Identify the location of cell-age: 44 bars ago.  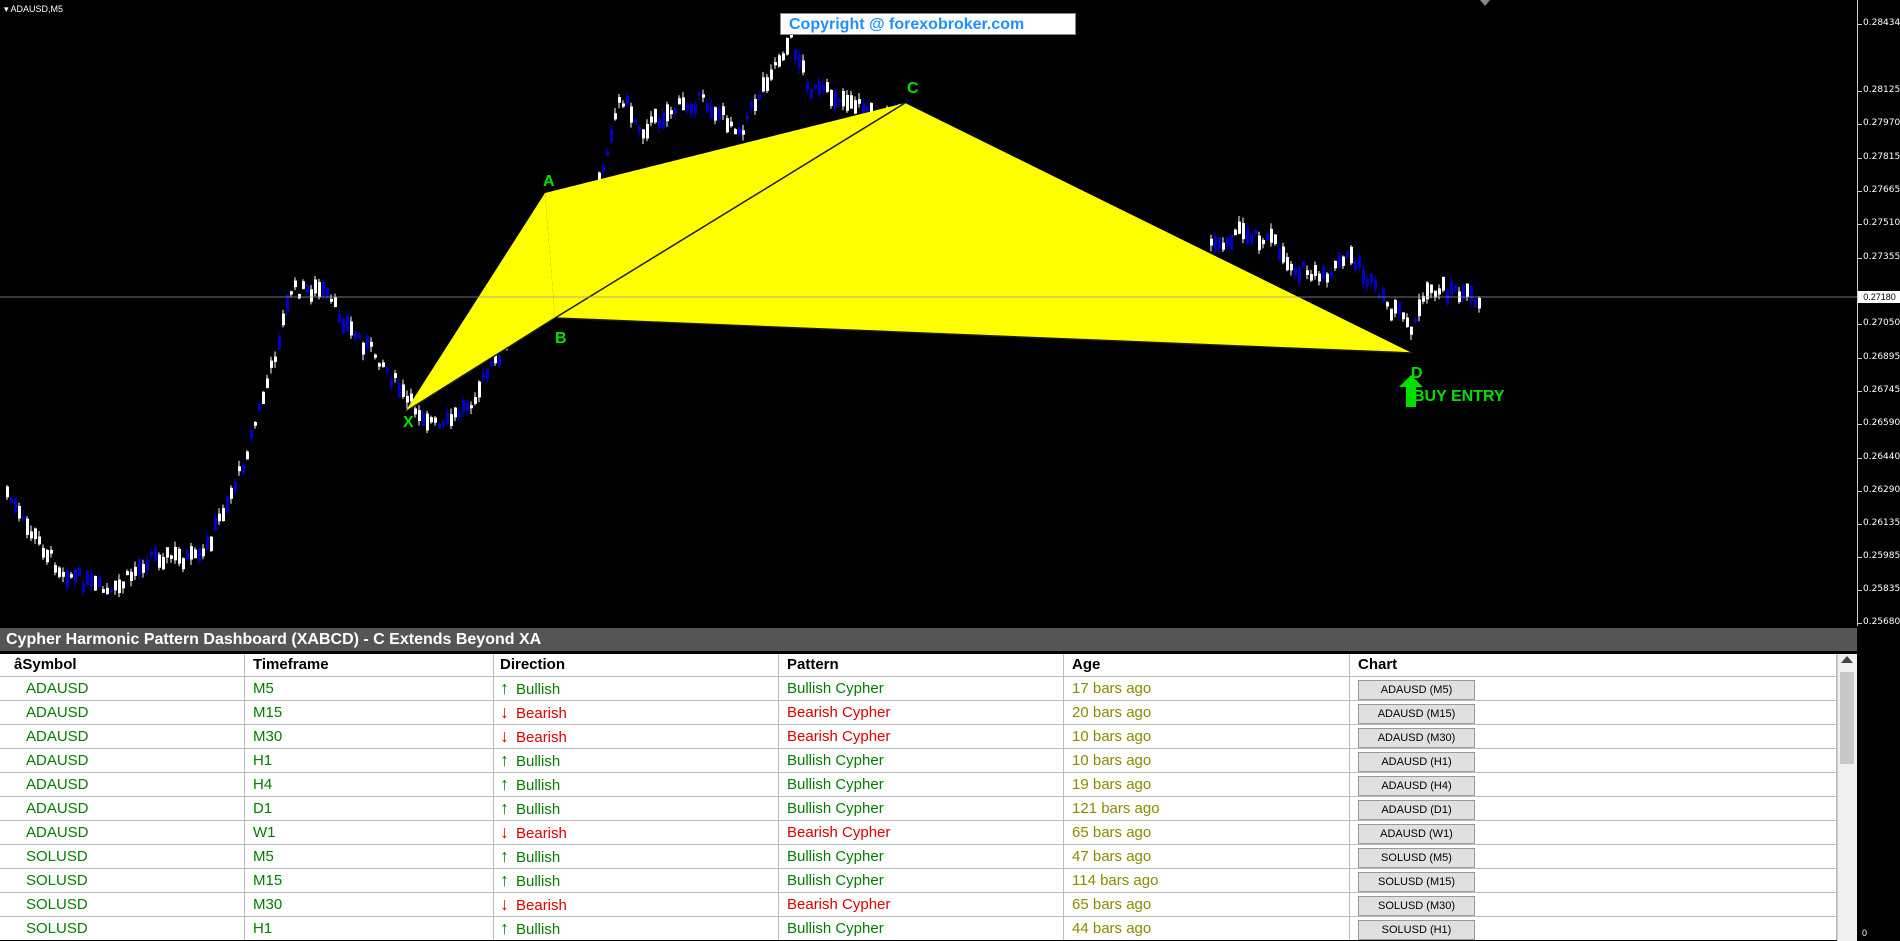
(1207, 928).